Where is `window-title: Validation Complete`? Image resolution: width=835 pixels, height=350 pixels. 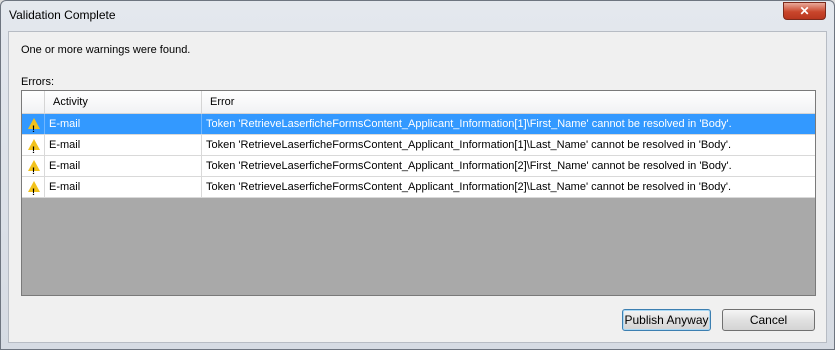
window-title: Validation Complete is located at coordinates (62, 15).